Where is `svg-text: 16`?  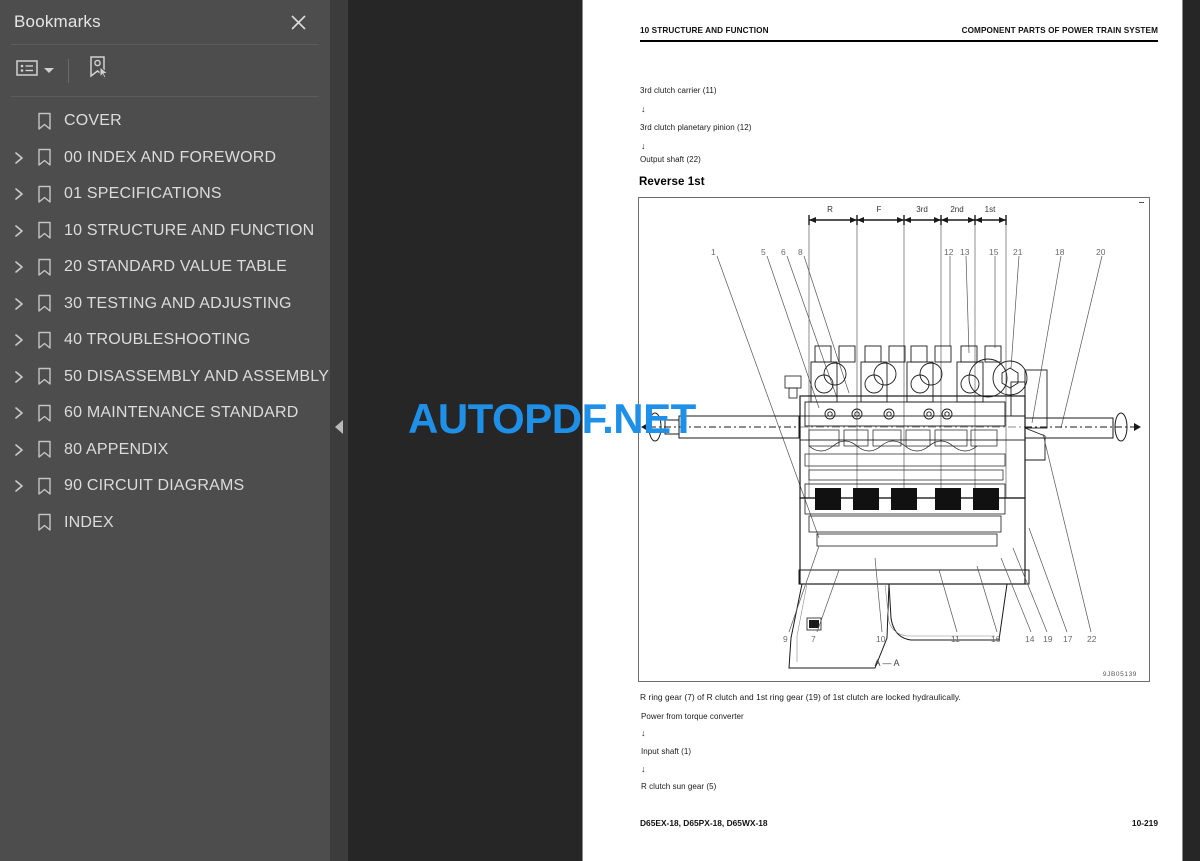
svg-text: 16 is located at coordinates (996, 639).